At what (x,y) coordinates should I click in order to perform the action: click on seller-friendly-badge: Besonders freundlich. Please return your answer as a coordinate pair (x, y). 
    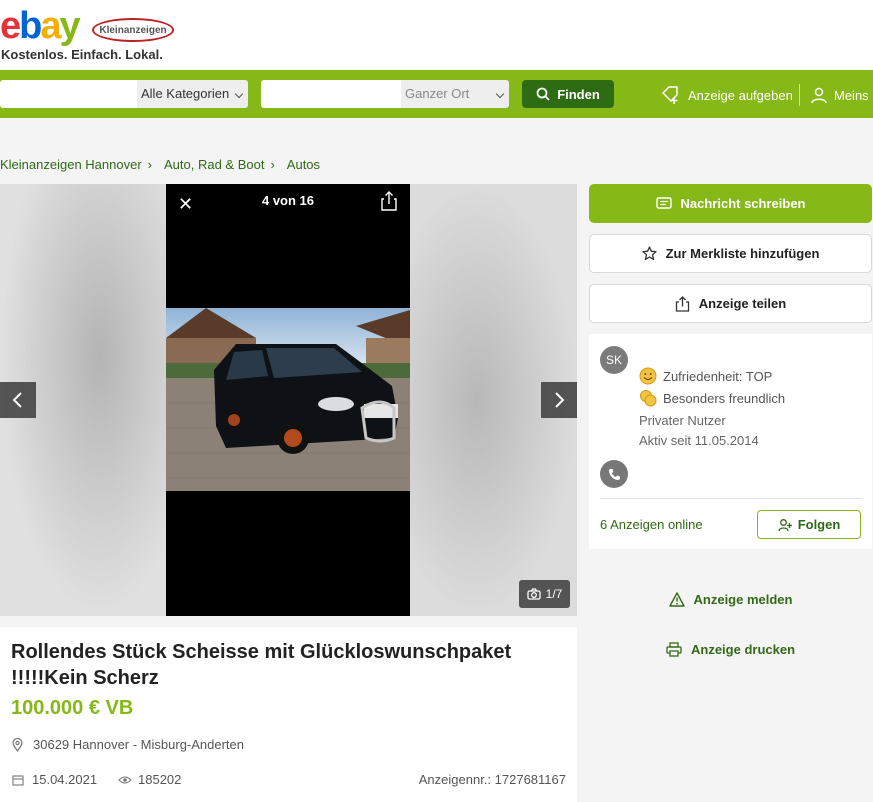
    Looking at the image, I should click on (712, 398).